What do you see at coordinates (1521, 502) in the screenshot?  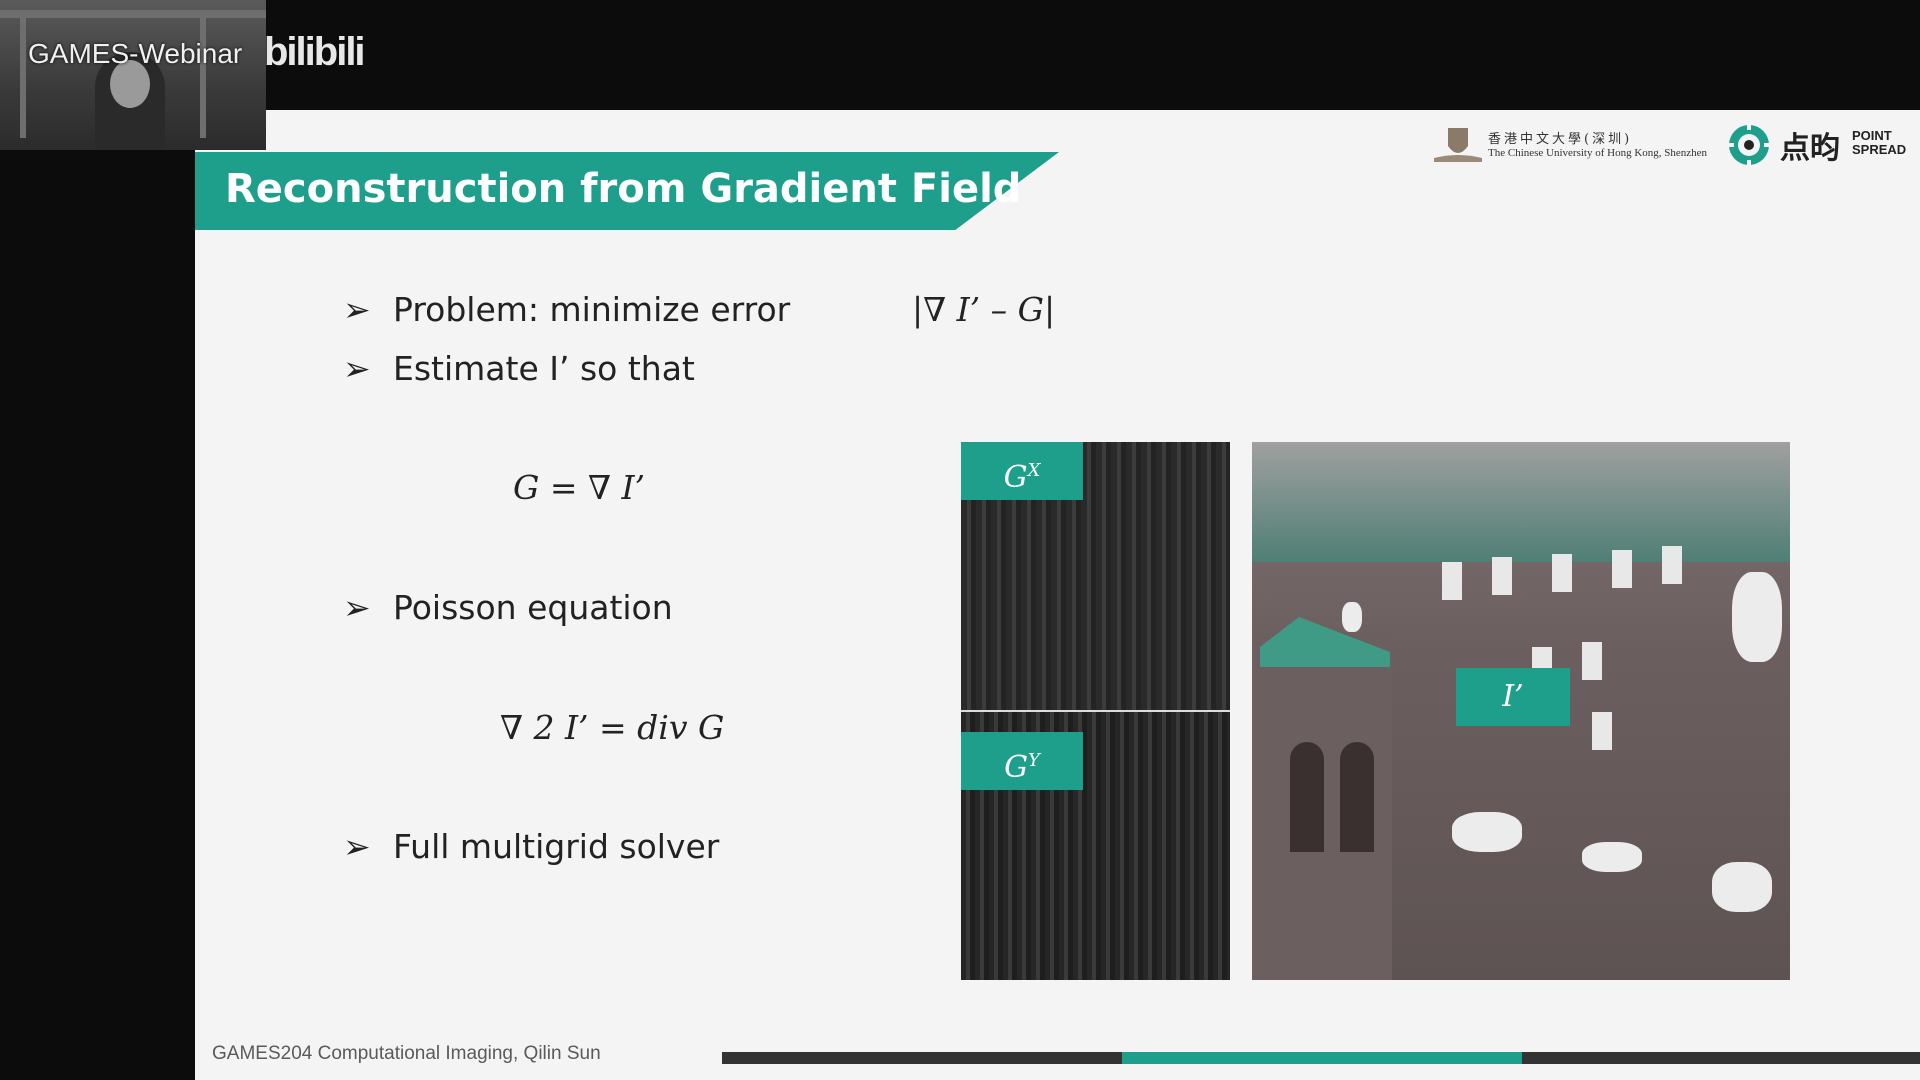 I see `building-roof` at bounding box center [1521, 502].